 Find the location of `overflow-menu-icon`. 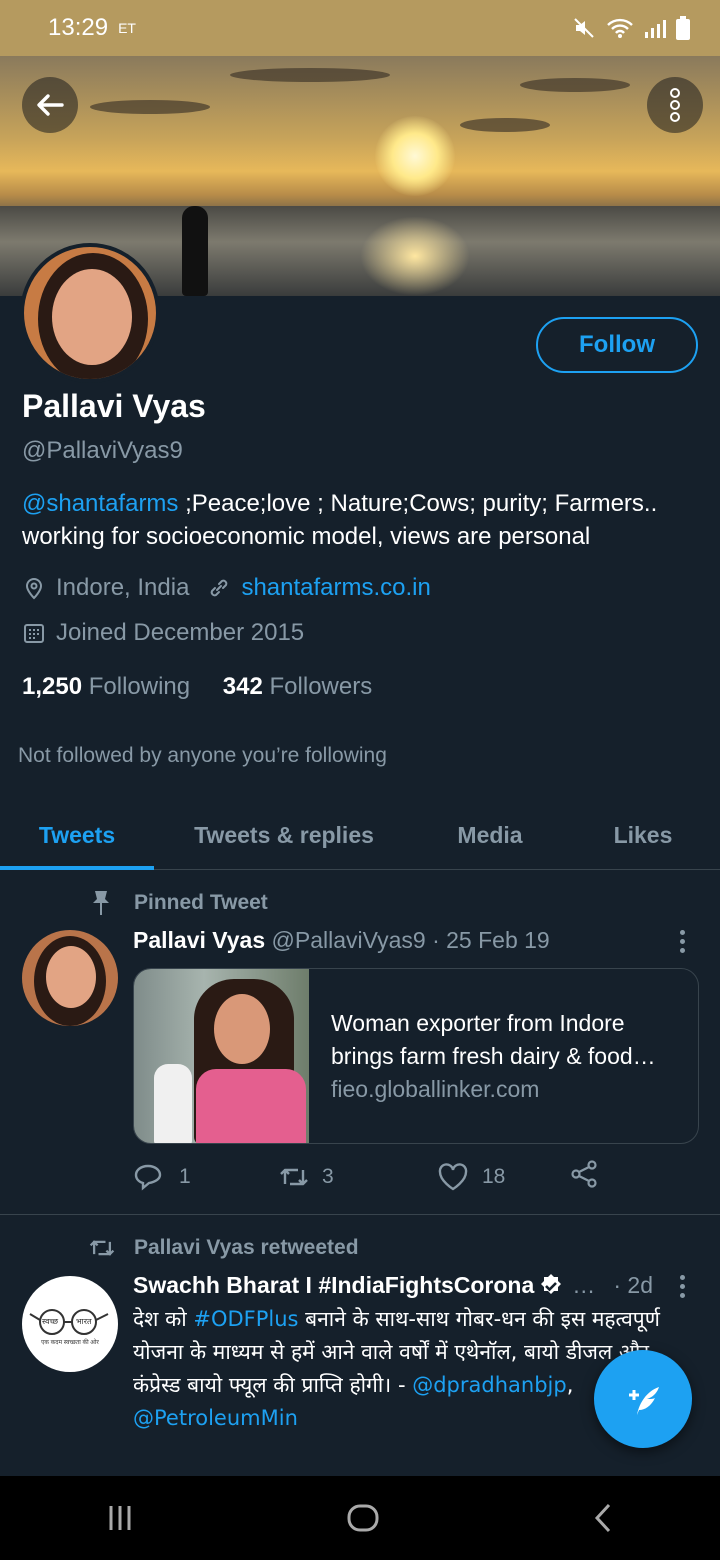

overflow-menu-icon is located at coordinates (675, 105).